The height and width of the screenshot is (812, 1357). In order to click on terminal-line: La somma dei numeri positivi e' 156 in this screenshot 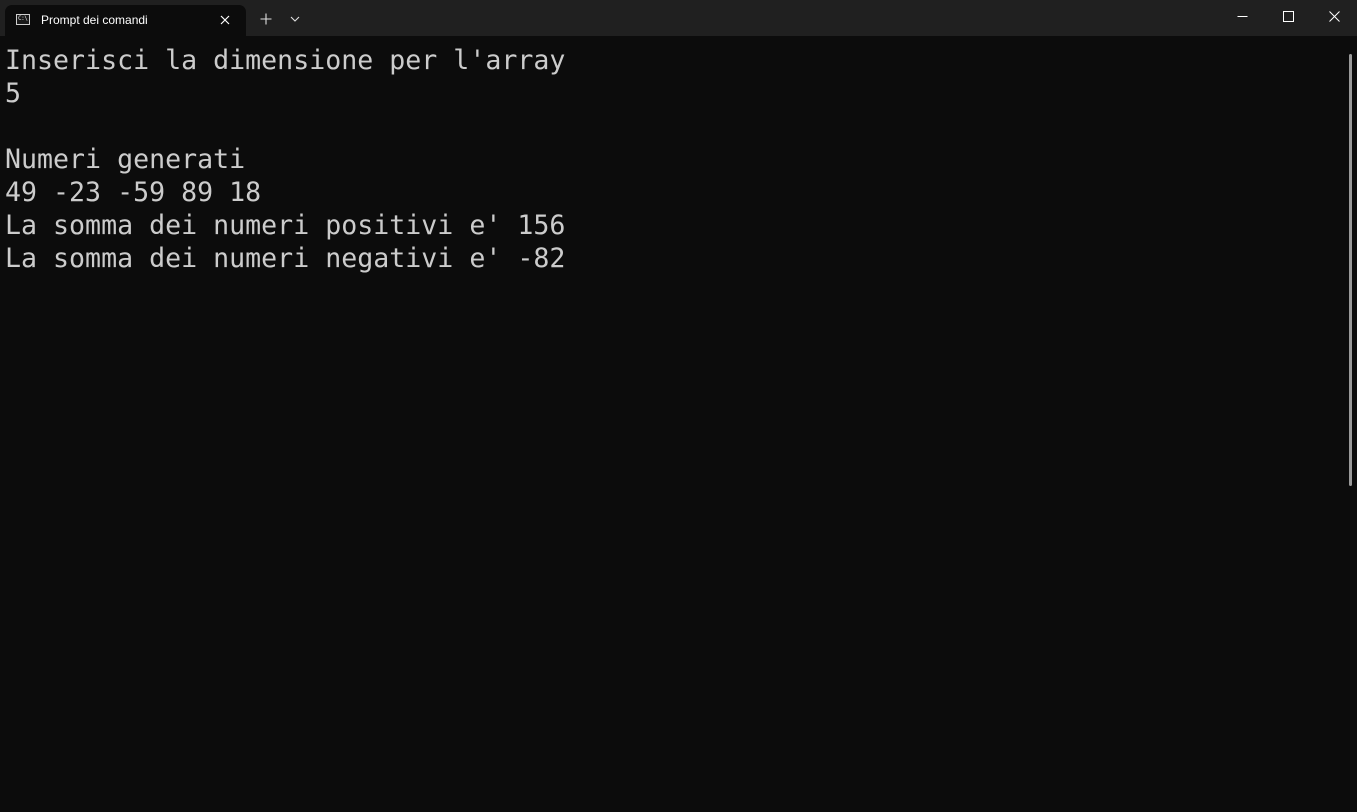, I will do `click(285, 225)`.